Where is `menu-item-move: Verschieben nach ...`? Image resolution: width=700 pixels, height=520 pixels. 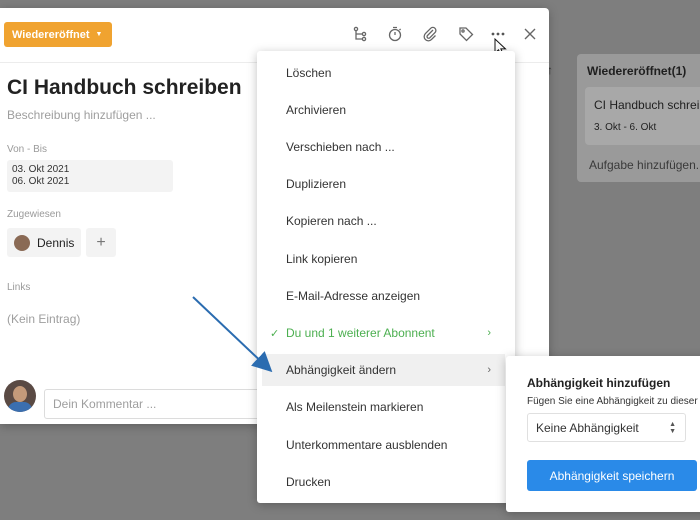 menu-item-move: Verschieben nach ... is located at coordinates (383, 147).